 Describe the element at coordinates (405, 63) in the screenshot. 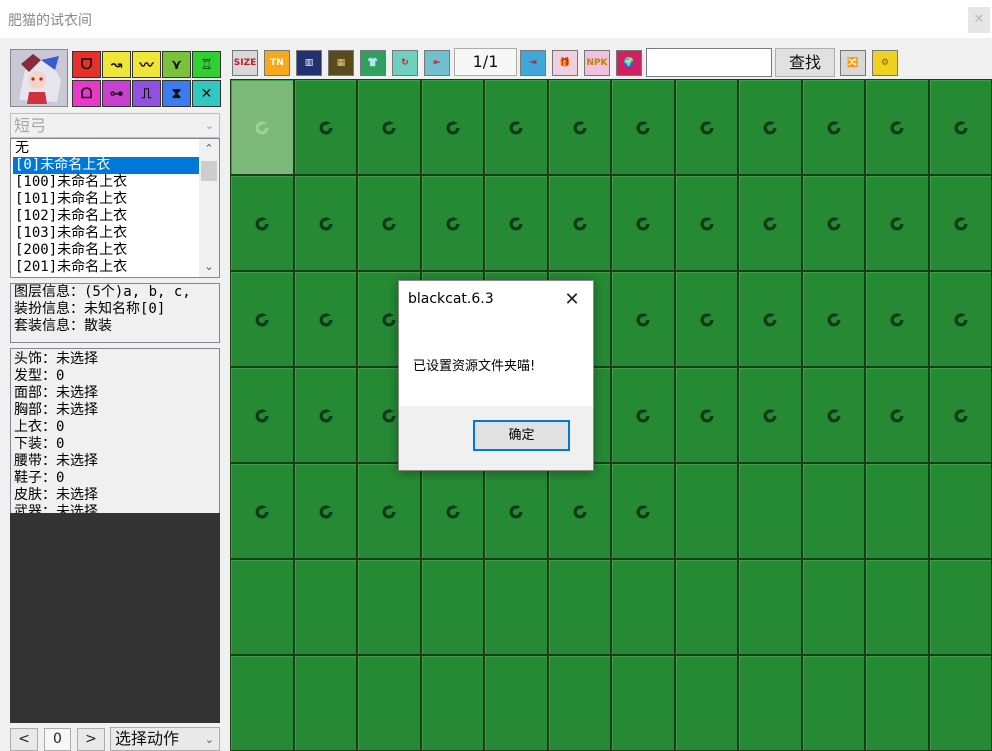

I see `refresh-tool-icon: ↻` at that location.